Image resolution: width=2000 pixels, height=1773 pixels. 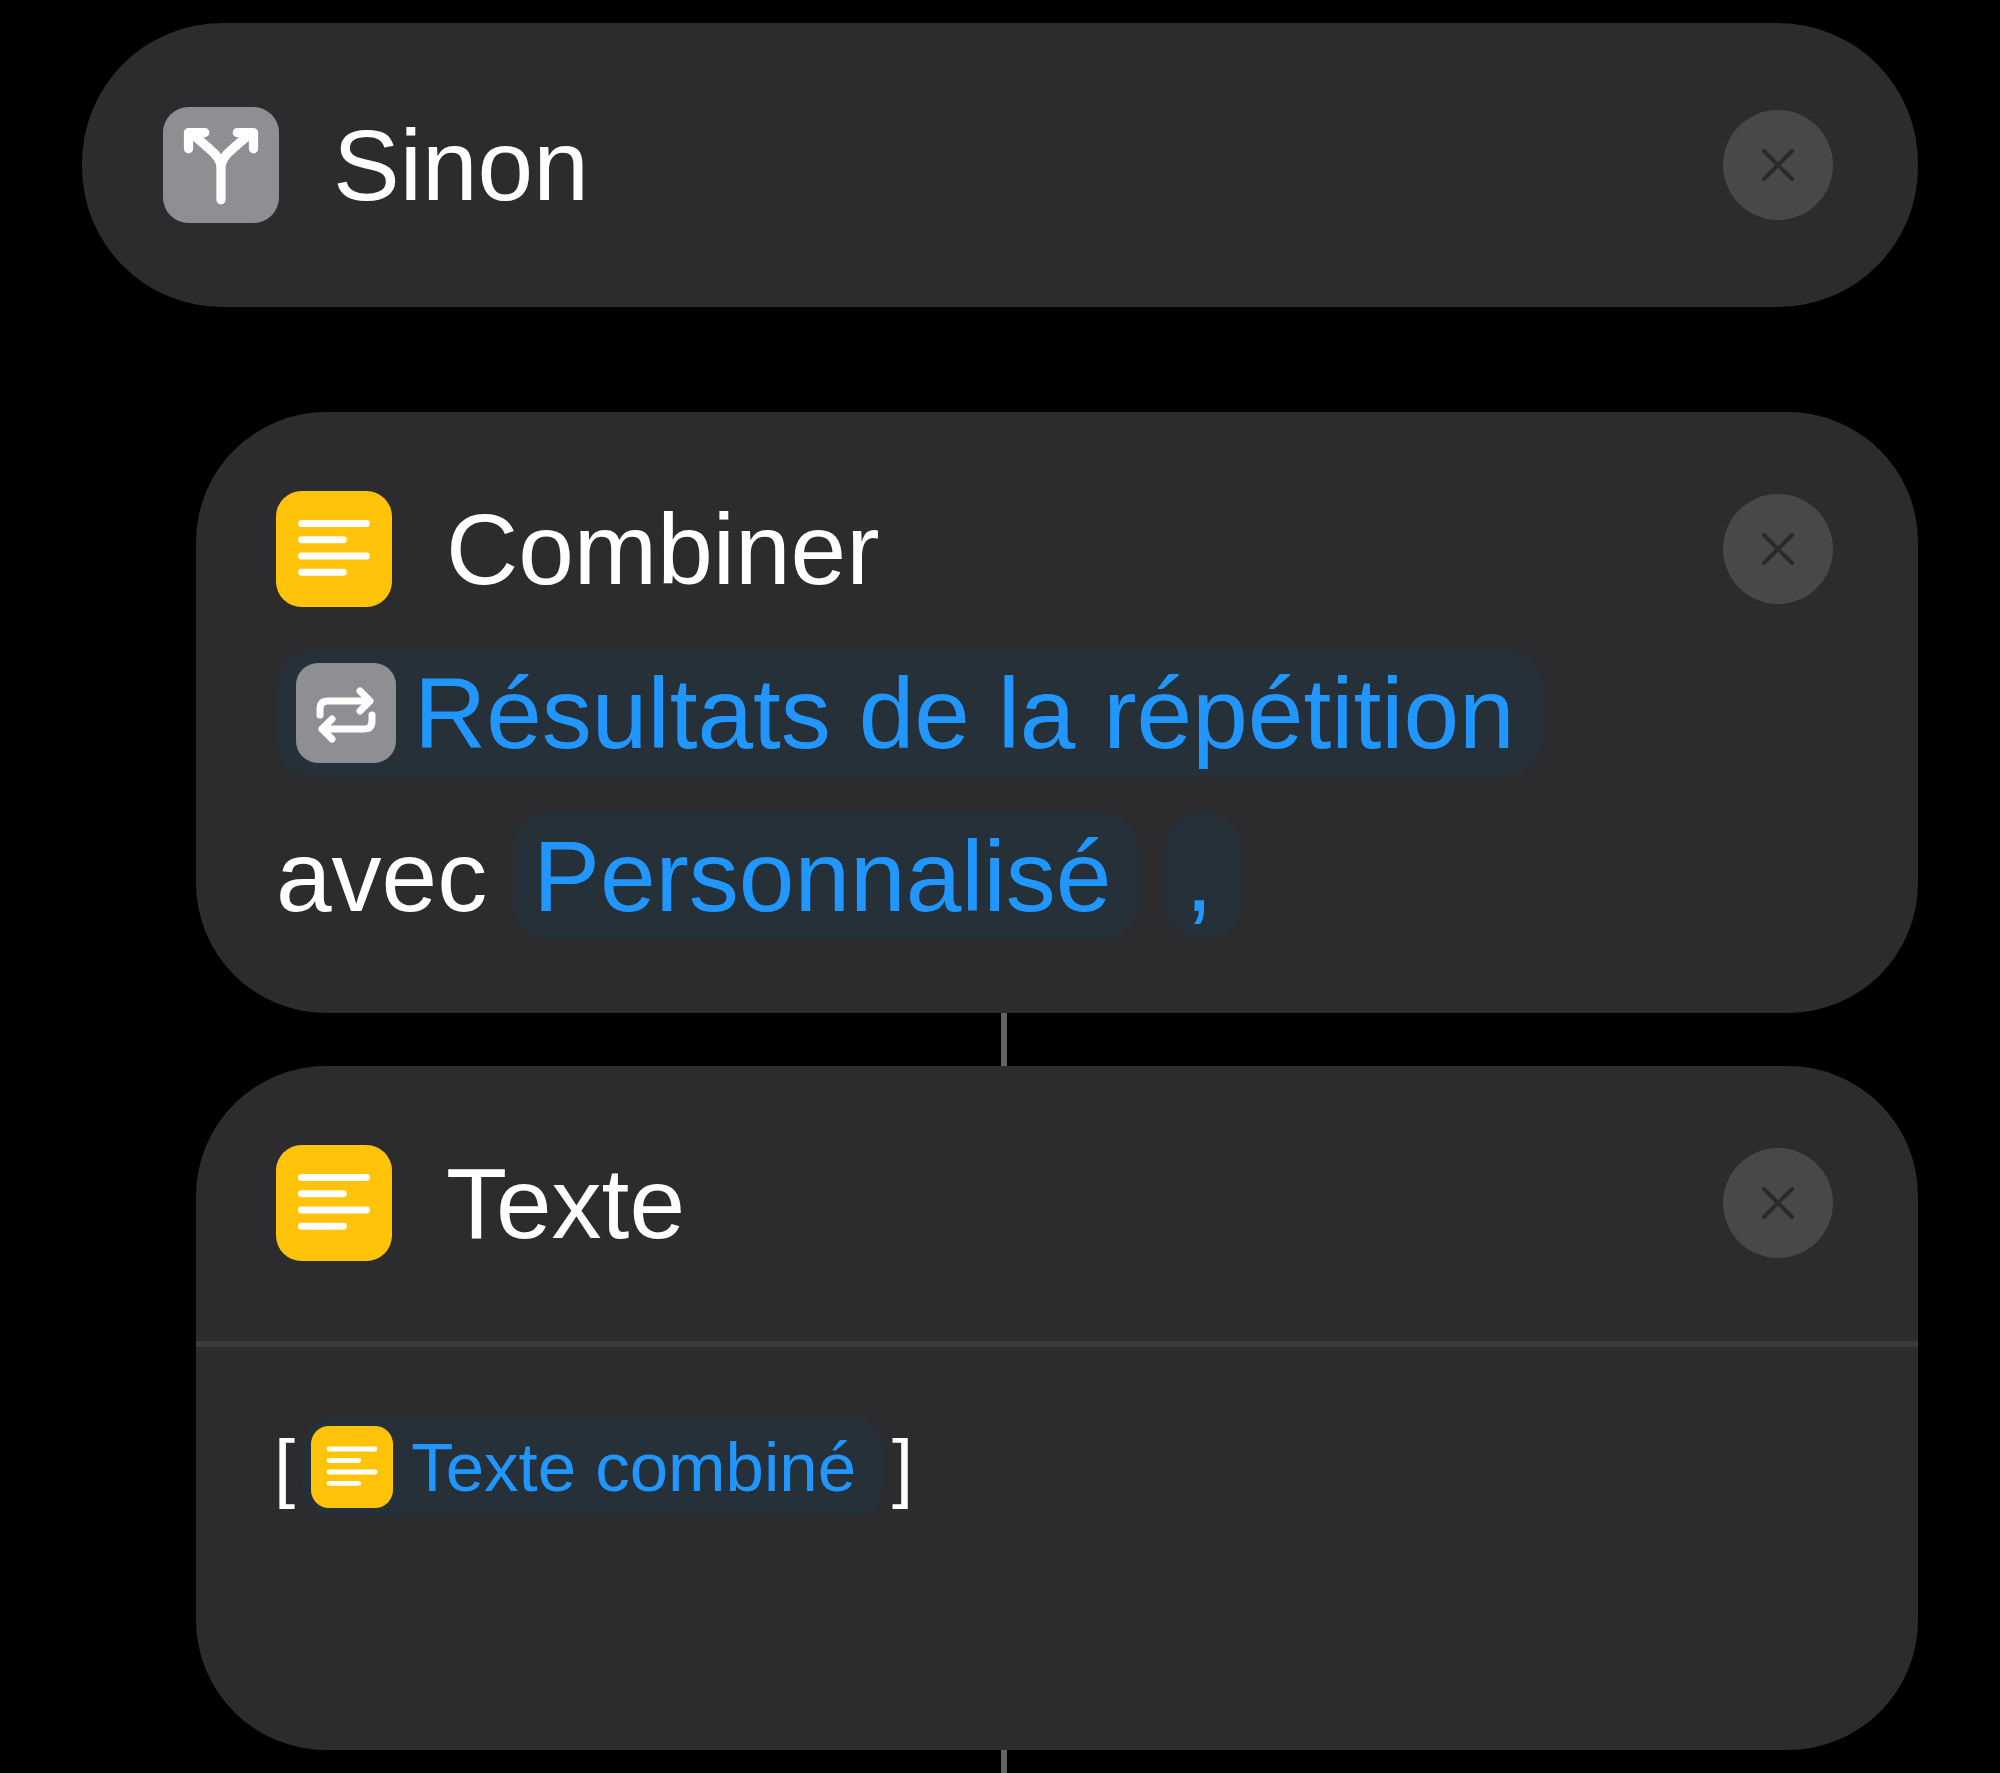 What do you see at coordinates (909, 713) in the screenshot?
I see `variable-token: Résultats de la répétition` at bounding box center [909, 713].